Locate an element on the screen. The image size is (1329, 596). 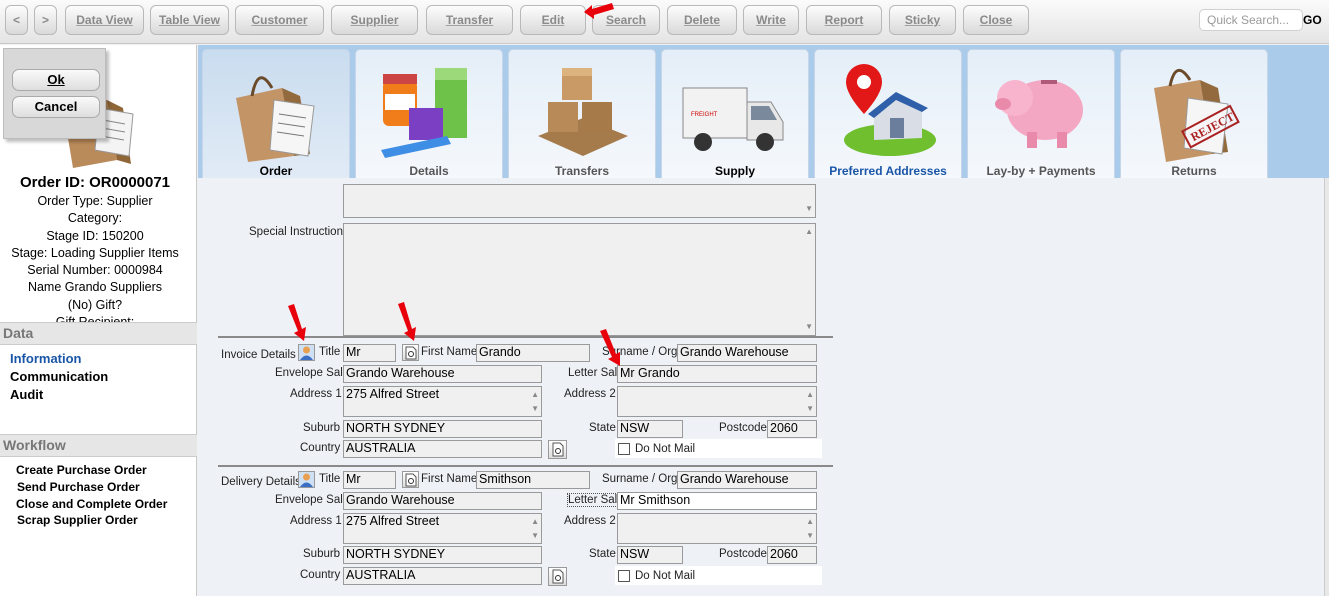
transfer-label: Transfer is located at coordinates (469, 20).